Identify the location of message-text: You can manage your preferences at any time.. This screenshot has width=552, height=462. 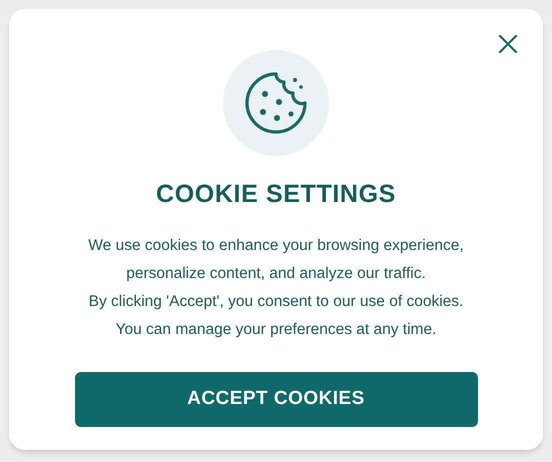
(276, 330).